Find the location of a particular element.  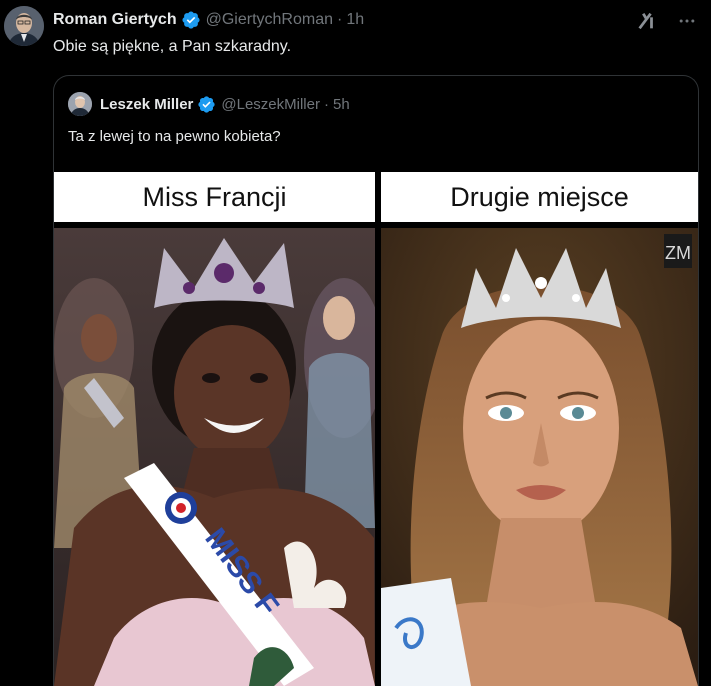

avatar-portrait is located at coordinates (24, 26).